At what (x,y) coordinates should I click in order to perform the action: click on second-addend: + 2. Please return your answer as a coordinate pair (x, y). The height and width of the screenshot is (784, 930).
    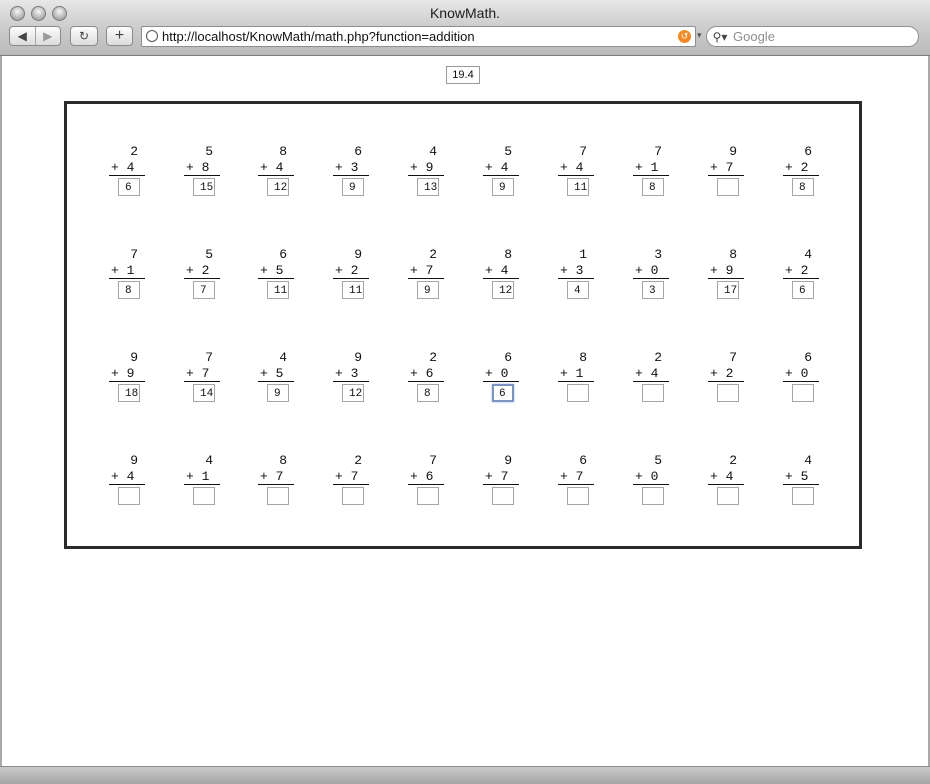
    Looking at the image, I should click on (801, 271).